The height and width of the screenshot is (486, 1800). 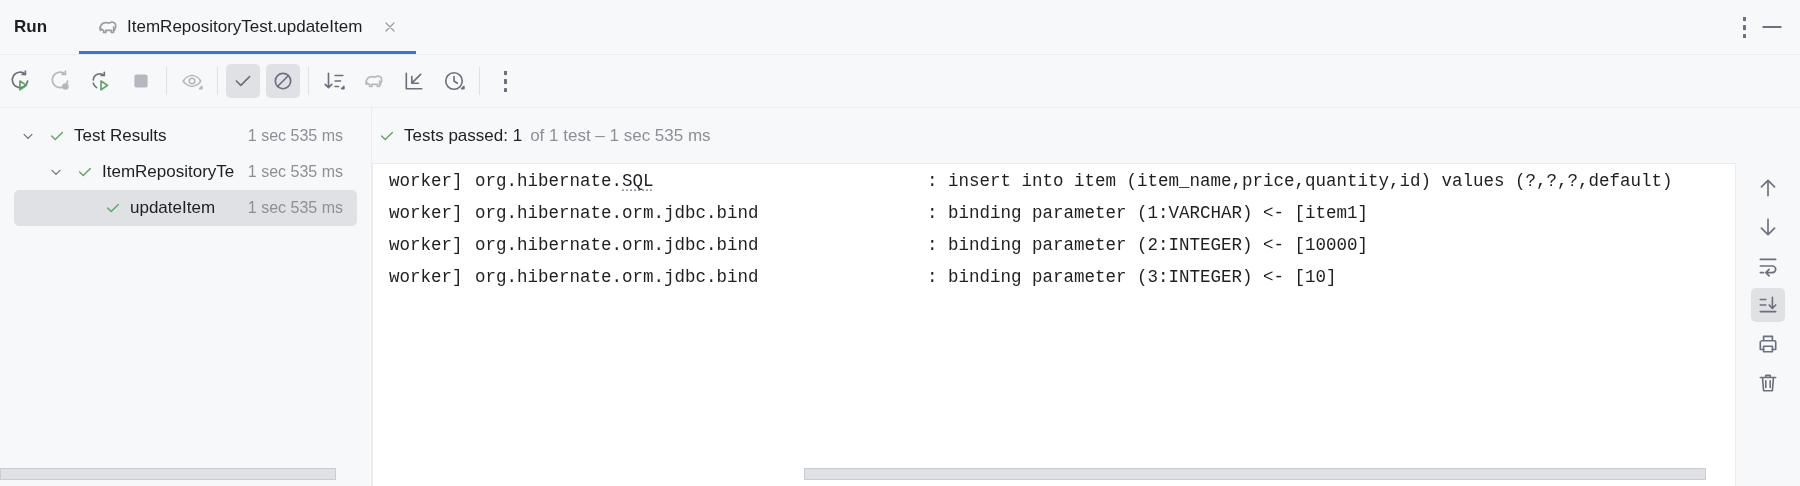 I want to click on arrow-down-left-icon, so click(x=414, y=81).